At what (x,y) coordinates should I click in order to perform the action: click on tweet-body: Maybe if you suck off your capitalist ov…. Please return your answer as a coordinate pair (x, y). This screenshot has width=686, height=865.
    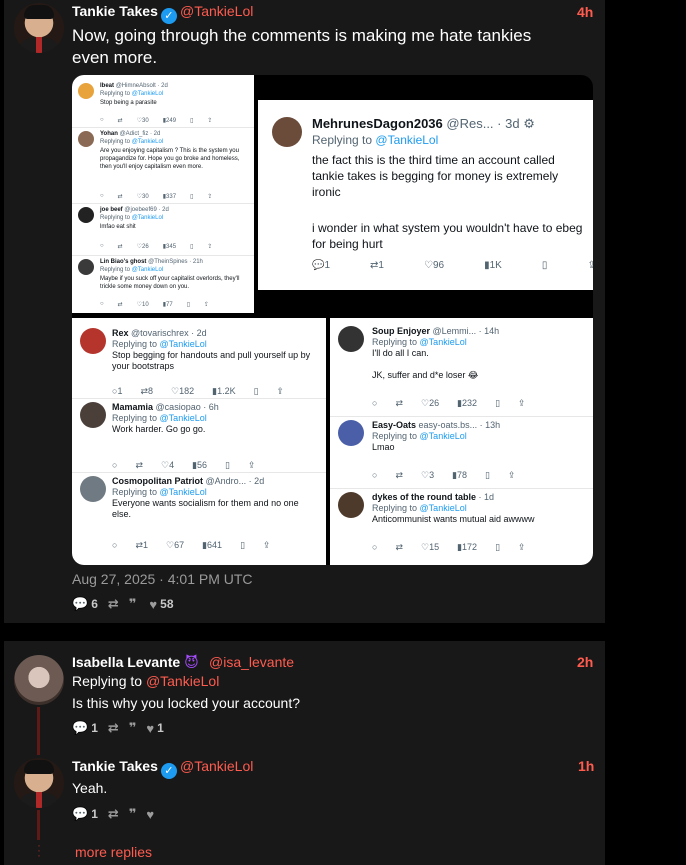
    Looking at the image, I should click on (170, 283).